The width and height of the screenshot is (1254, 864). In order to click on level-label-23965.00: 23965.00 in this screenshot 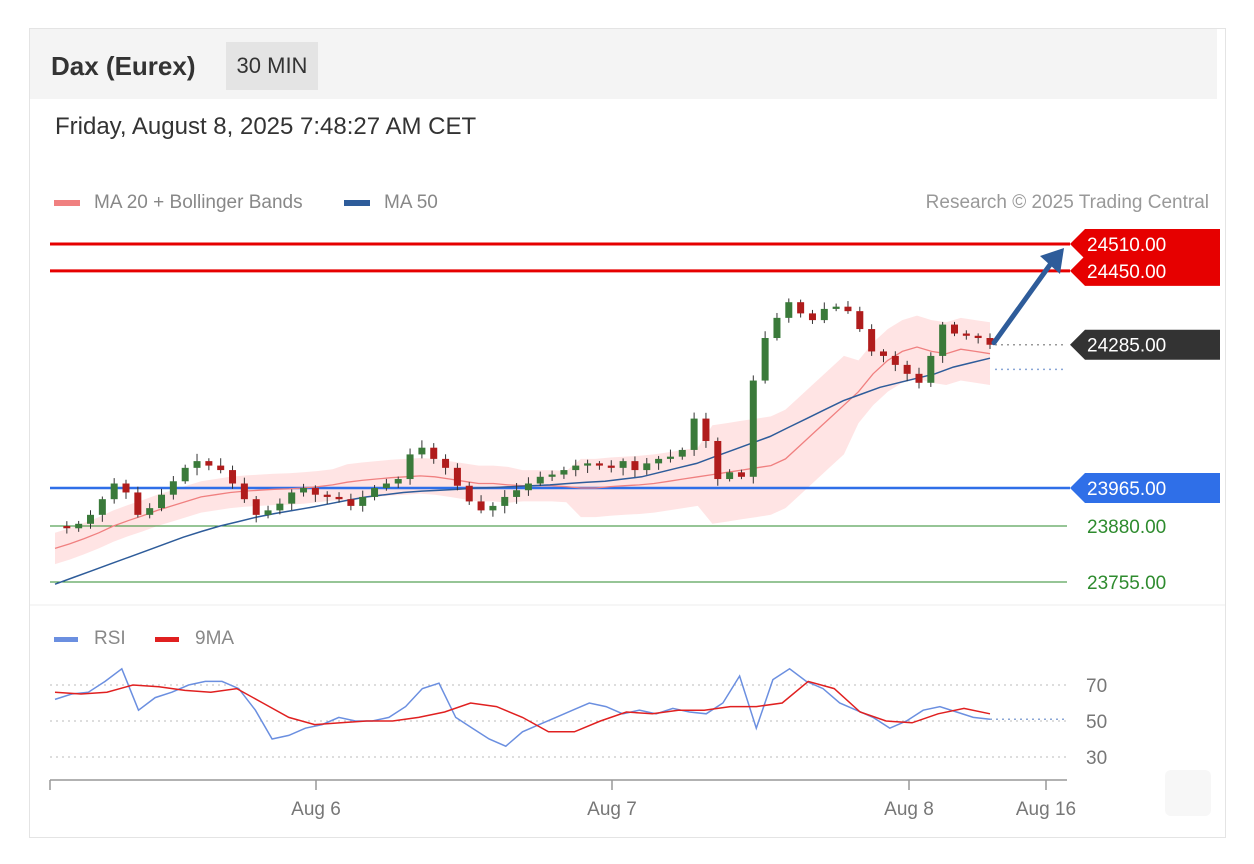, I will do `click(1126, 489)`.